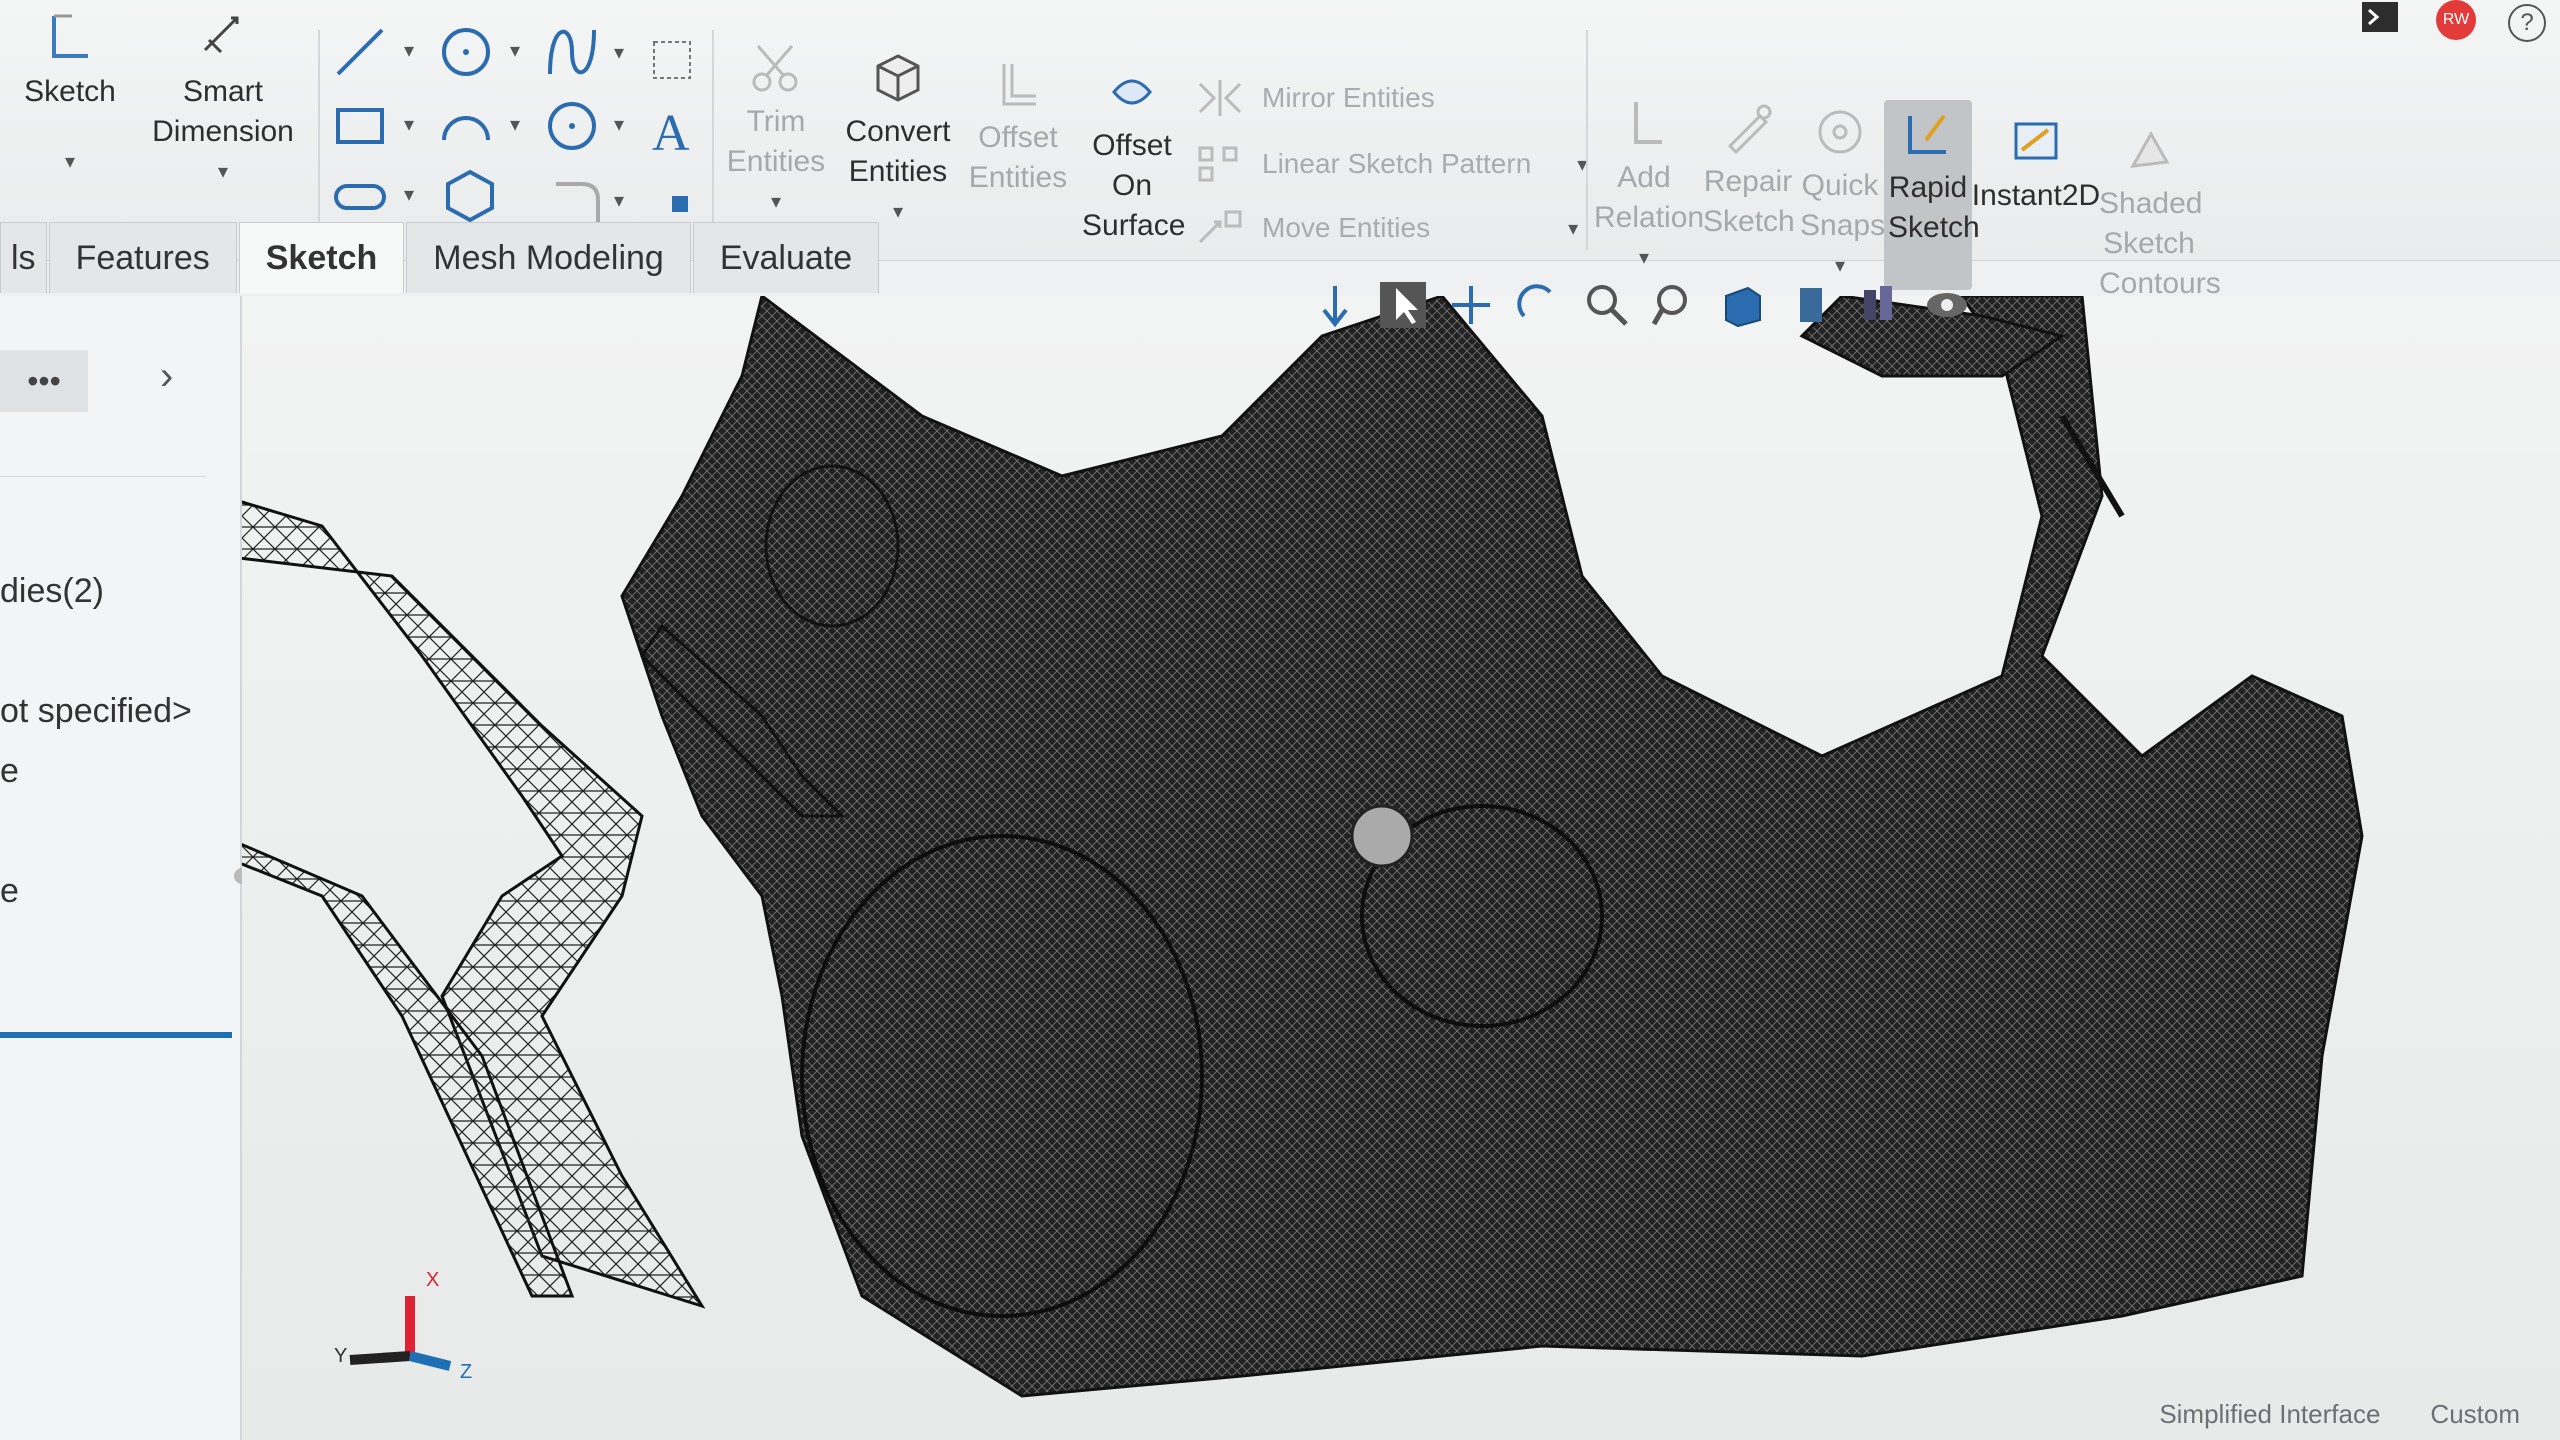  Describe the element at coordinates (23, 257) in the screenshot. I see `tab-tools: ls` at that location.